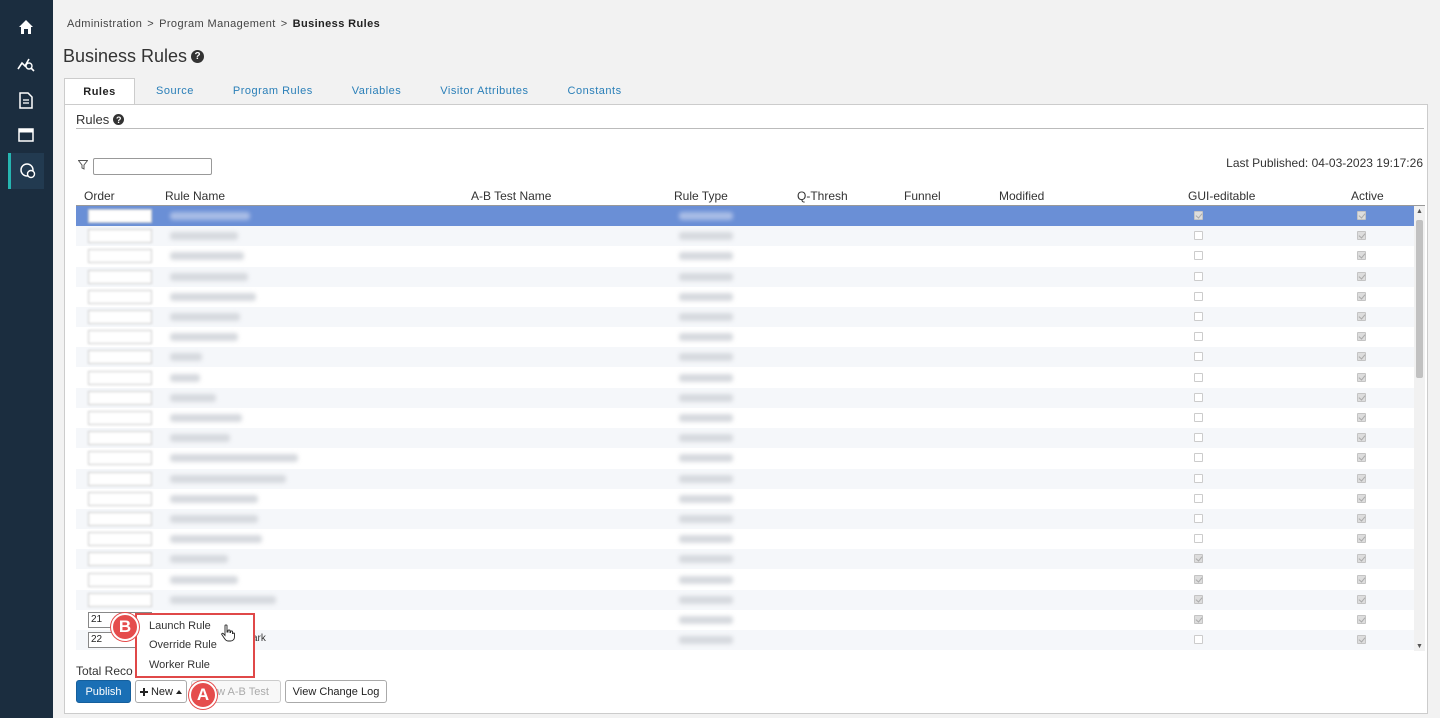 This screenshot has width=1440, height=718. I want to click on scroll-thumb, so click(1419, 299).